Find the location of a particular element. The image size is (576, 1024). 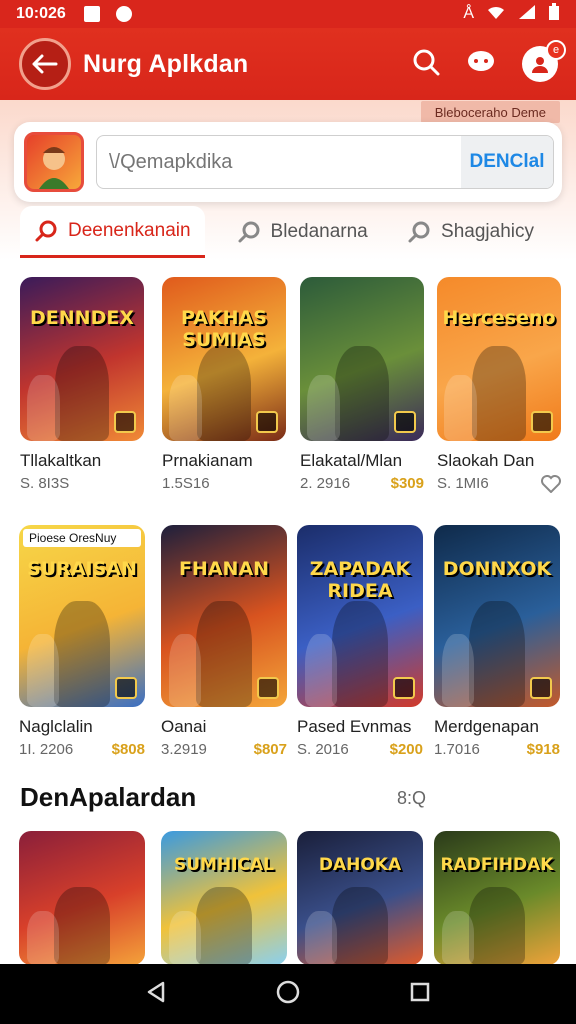

app-card: DENNDEX Tllakaltkan S. 8I3S is located at coordinates (82, 384).